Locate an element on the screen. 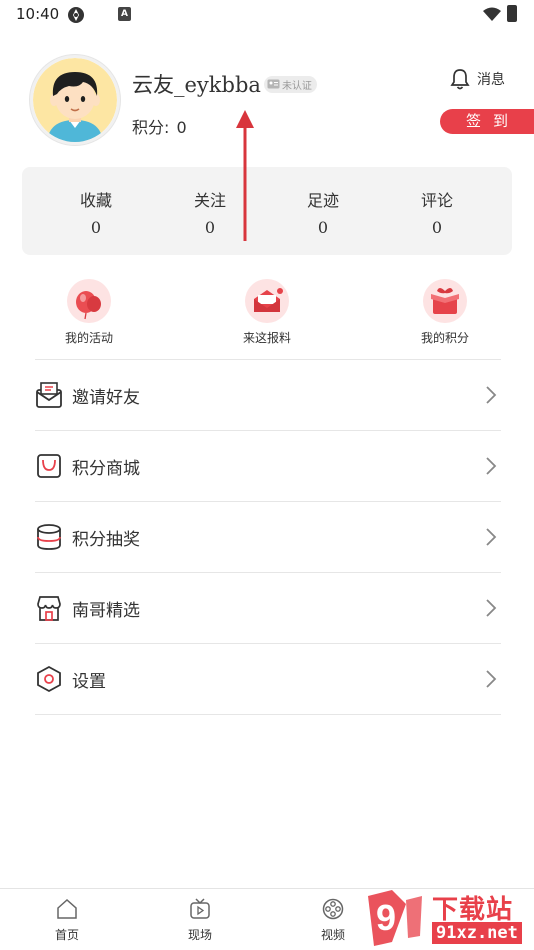 Image resolution: width=534 pixels, height=950 pixels. checkin-button: 签到 is located at coordinates (487, 121).